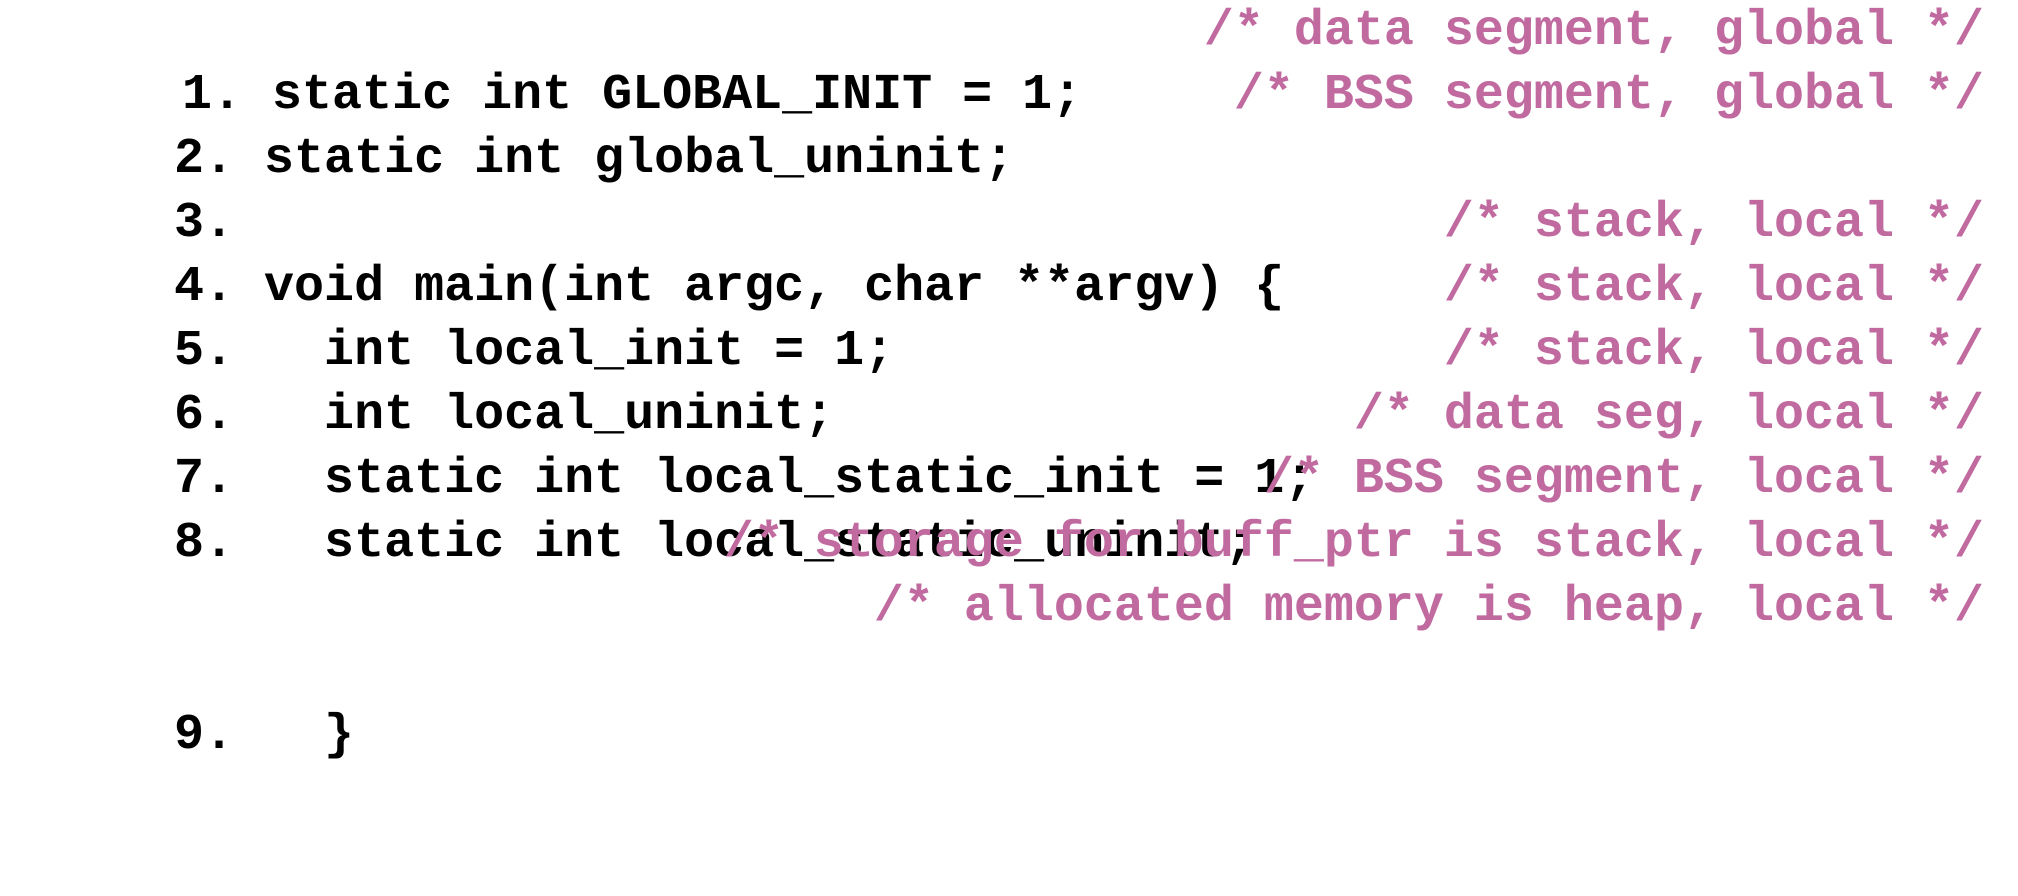 Image resolution: width=2018 pixels, height=896 pixels. Describe the element at coordinates (1028, 702) in the screenshot. I see `code-line-9: 9. }` at that location.